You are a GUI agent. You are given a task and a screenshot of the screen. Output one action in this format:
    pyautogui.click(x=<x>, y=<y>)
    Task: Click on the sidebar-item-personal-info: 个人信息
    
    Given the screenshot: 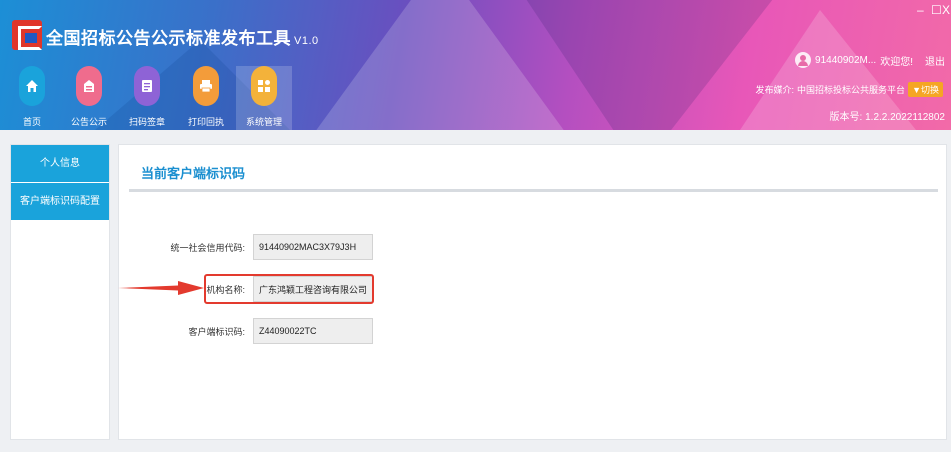 What is the action you would take?
    pyautogui.click(x=60, y=164)
    